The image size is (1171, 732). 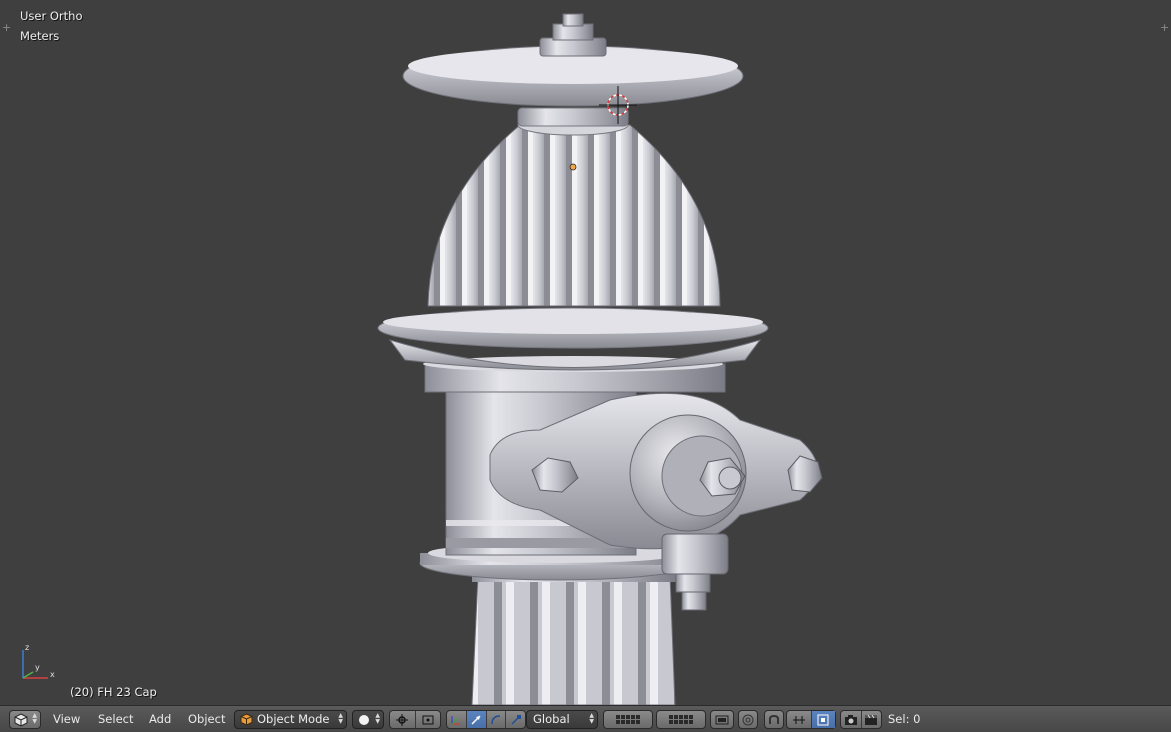 I want to click on render-group, so click(x=861, y=719).